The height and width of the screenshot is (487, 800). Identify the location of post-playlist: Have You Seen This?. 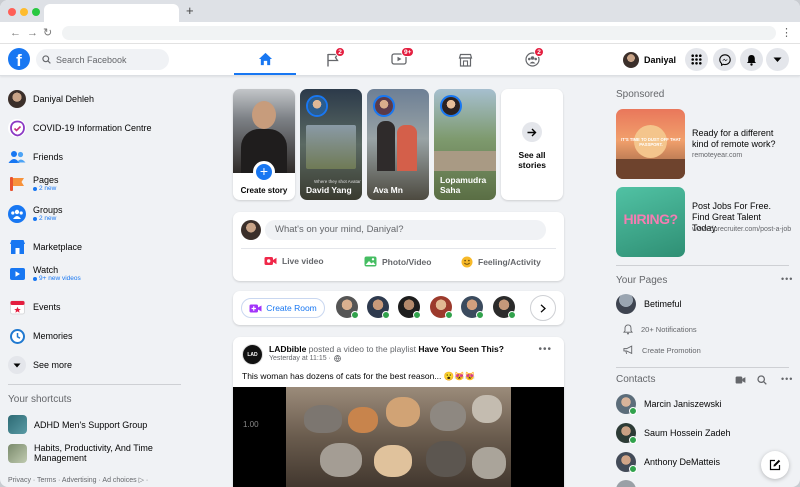
(461, 349).